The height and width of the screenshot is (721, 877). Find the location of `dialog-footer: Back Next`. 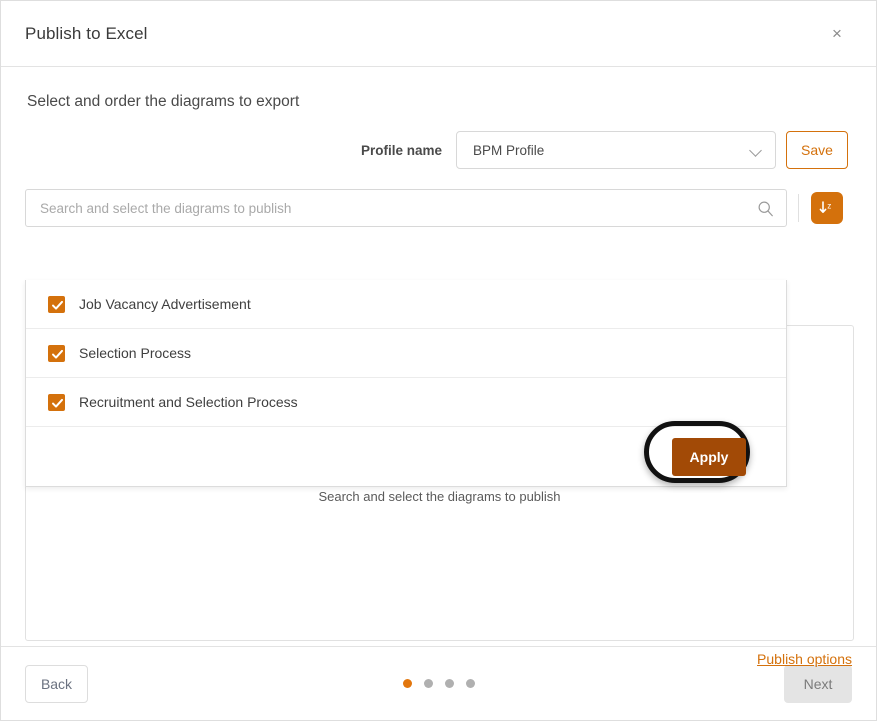

dialog-footer: Back Next is located at coordinates (438, 683).